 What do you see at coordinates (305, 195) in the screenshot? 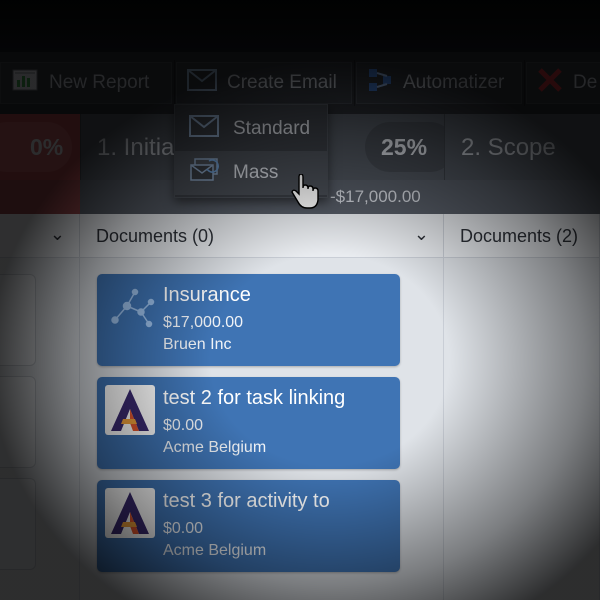
I see `hand-cursor-icon` at bounding box center [305, 195].